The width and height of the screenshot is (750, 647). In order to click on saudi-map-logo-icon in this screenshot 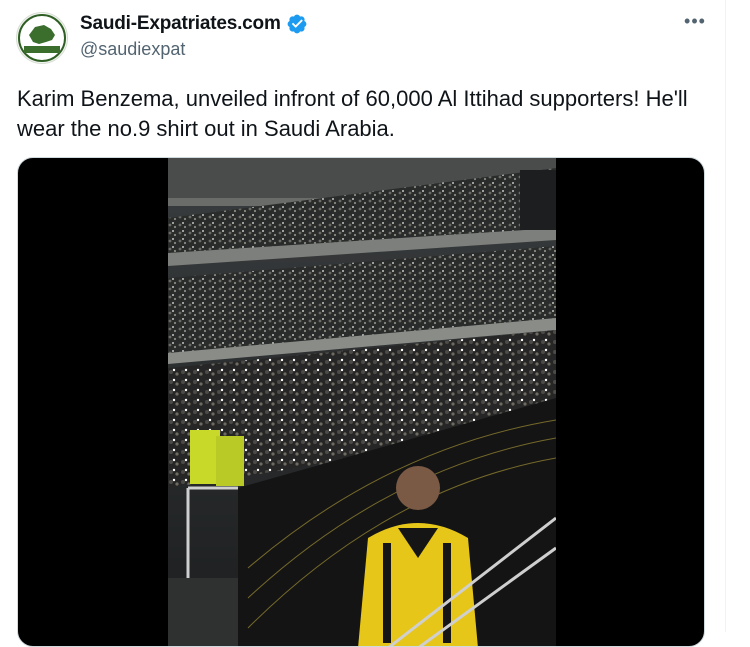, I will do `click(42, 38)`.